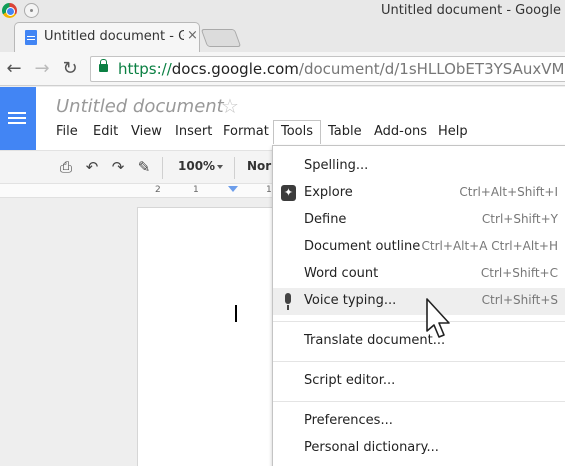 Image resolution: width=565 pixels, height=466 pixels. I want to click on url-host: docs.google.com, so click(235, 69).